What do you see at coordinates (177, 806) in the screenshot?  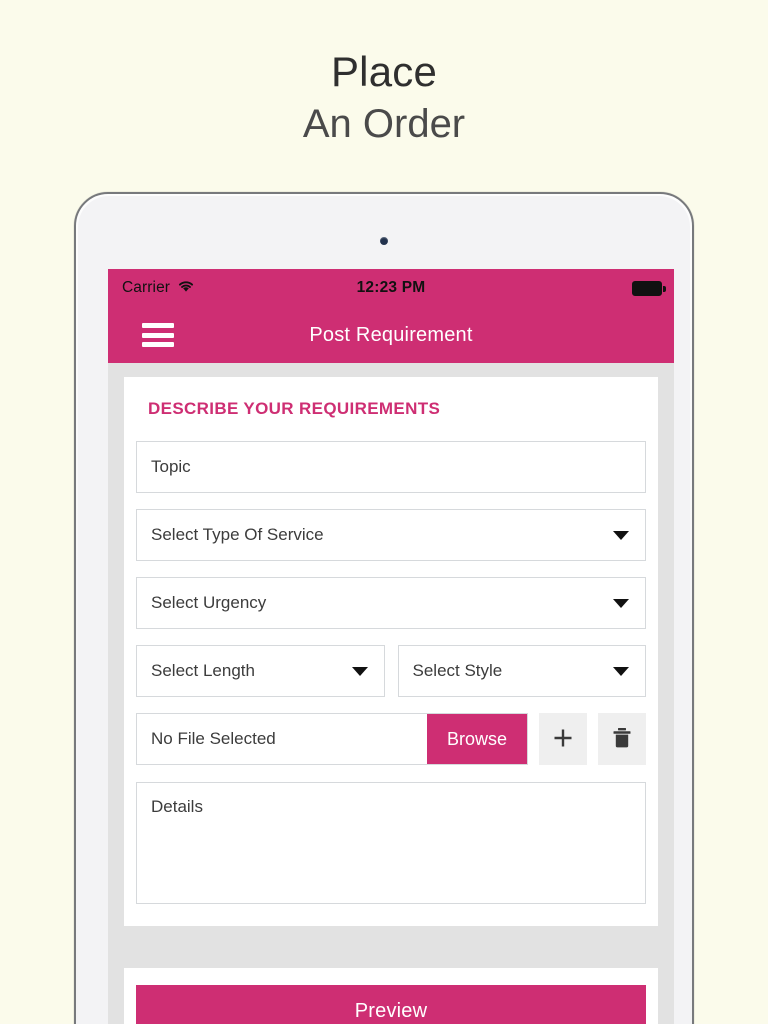 I see `details-placeholder: Details` at bounding box center [177, 806].